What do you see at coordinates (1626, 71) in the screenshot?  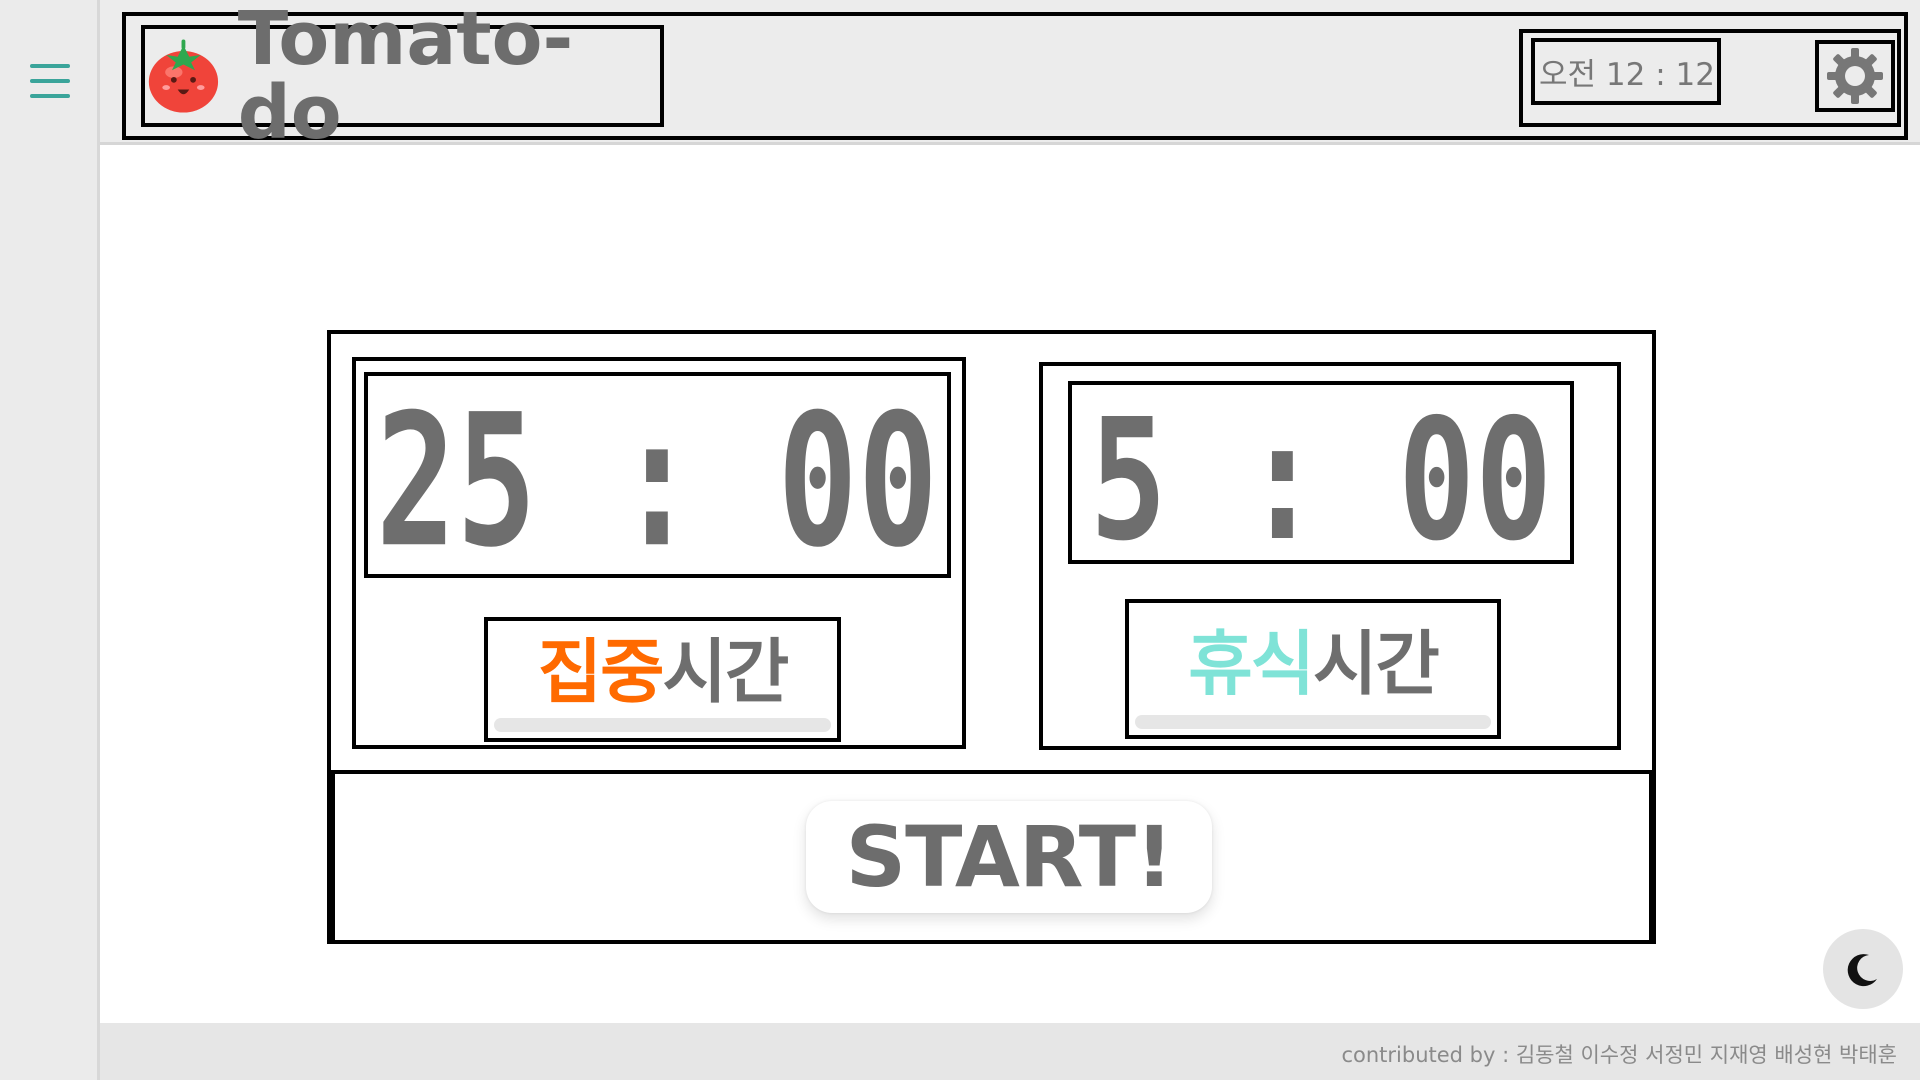 I see `clock-display: 오전 12 : 12` at bounding box center [1626, 71].